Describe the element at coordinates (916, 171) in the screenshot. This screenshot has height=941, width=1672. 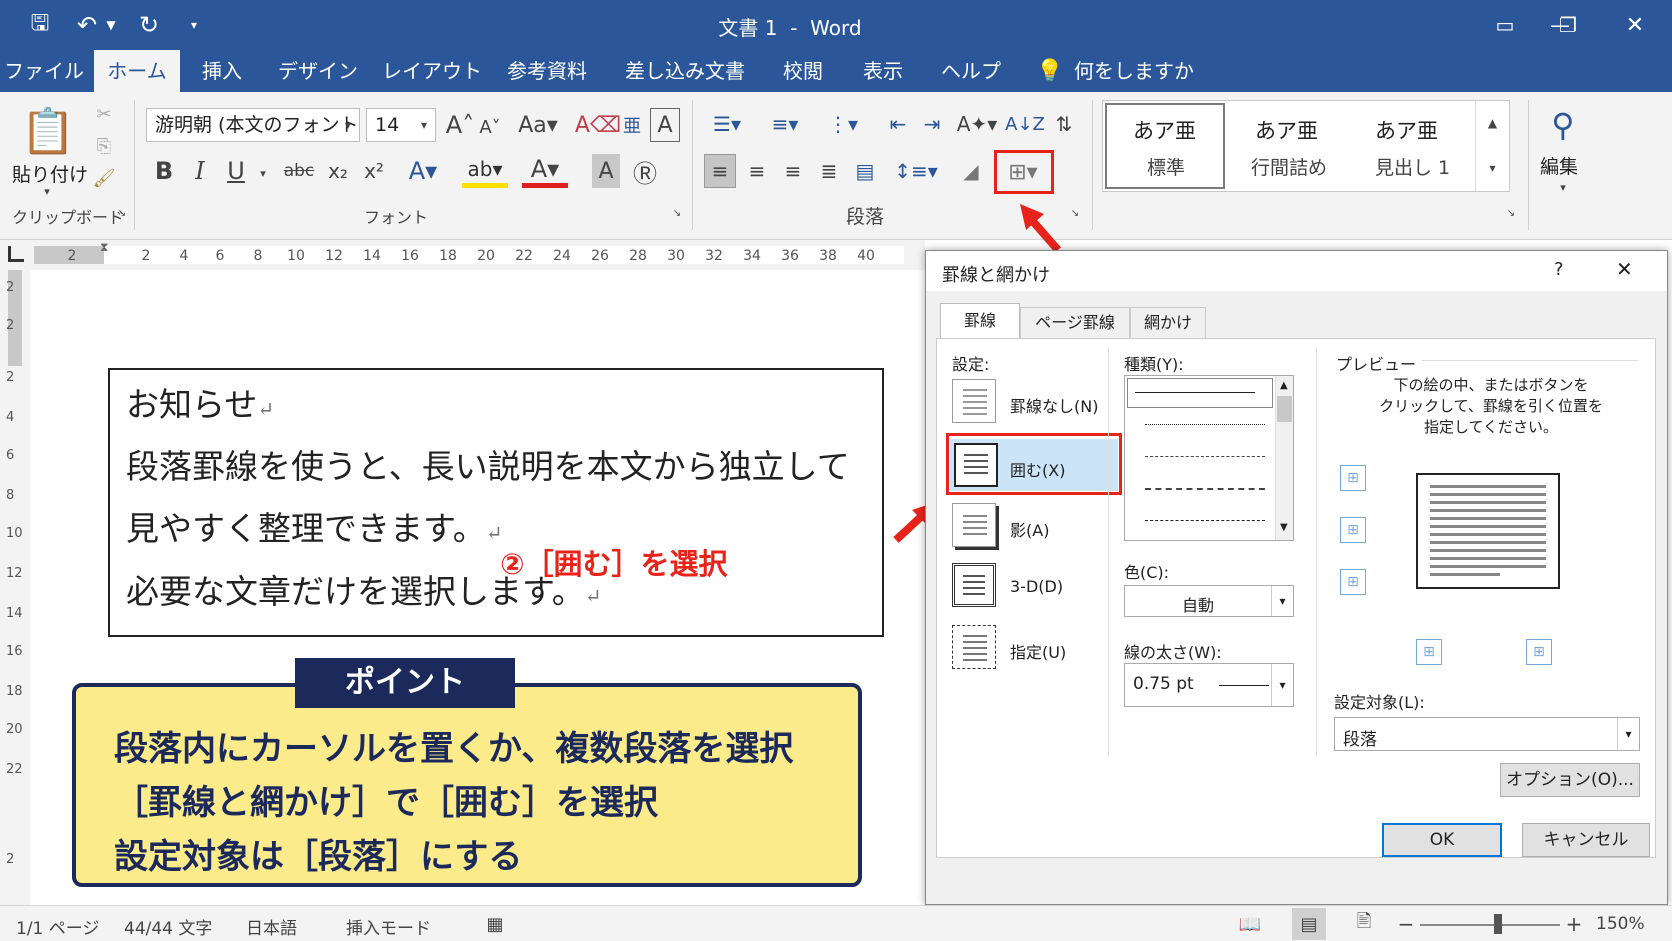
I see `line-spacing-icon: ↕≡▾` at that location.